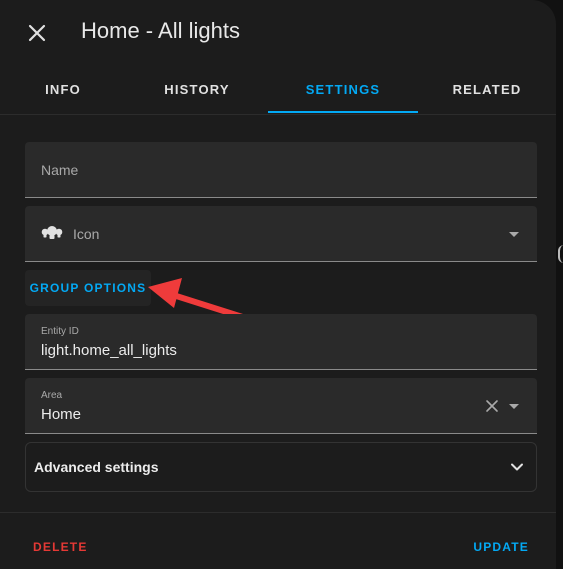 This screenshot has height=569, width=563. What do you see at coordinates (281, 170) in the screenshot?
I see `name-field: Name` at bounding box center [281, 170].